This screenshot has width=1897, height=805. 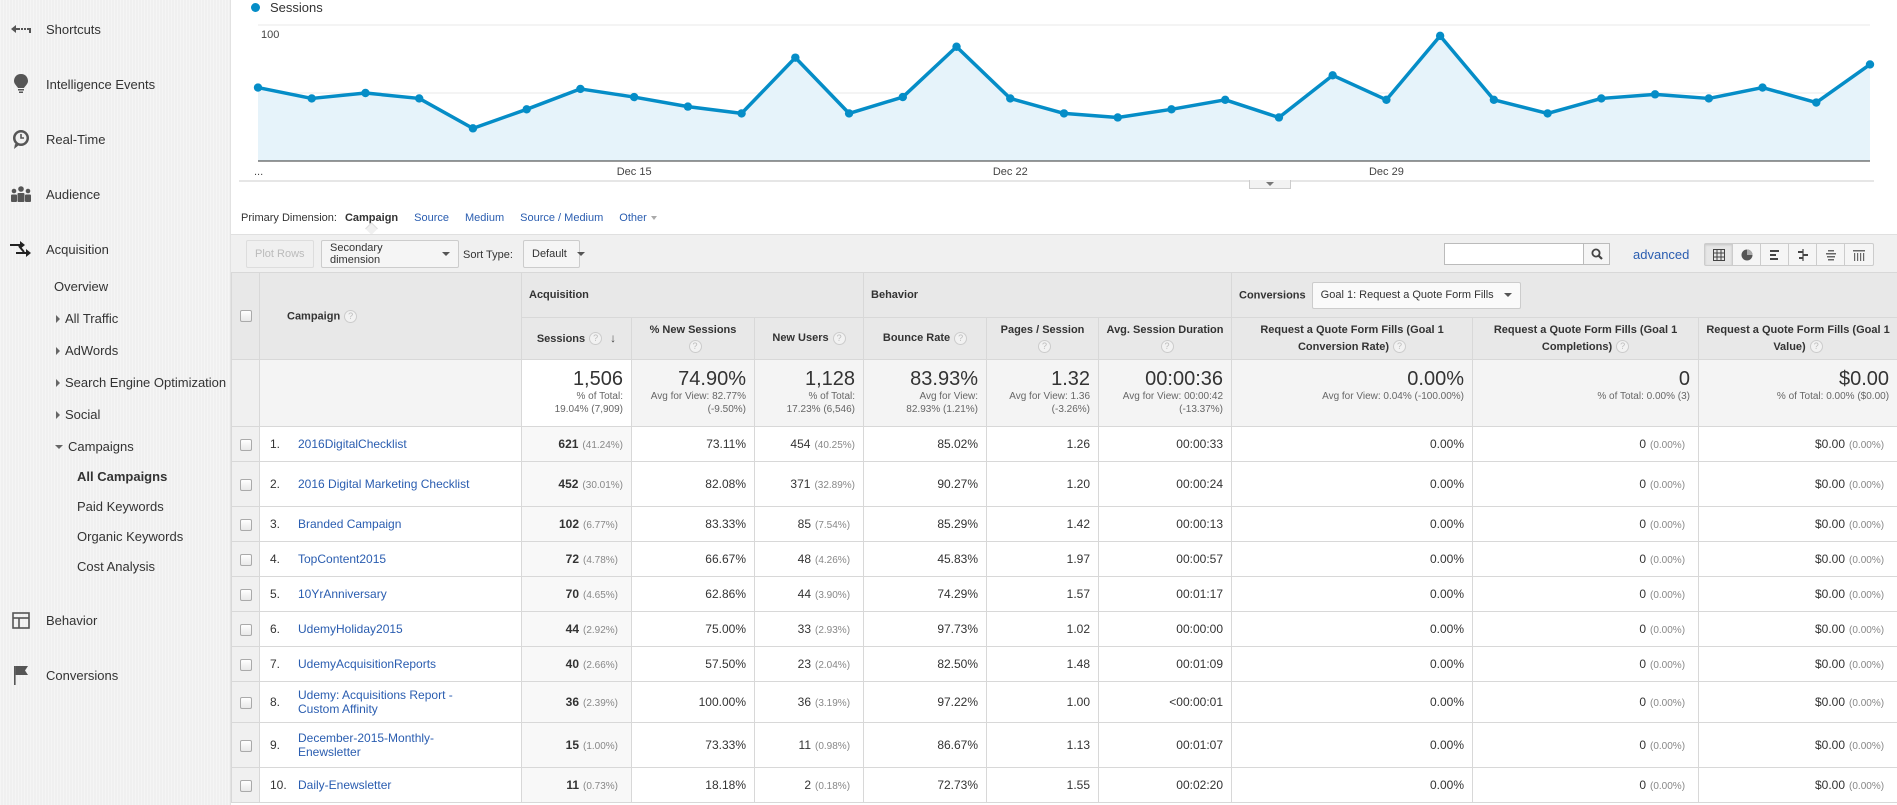 What do you see at coordinates (115, 249) in the screenshot?
I see `sidebar-item-acquisition: Acquisition` at bounding box center [115, 249].